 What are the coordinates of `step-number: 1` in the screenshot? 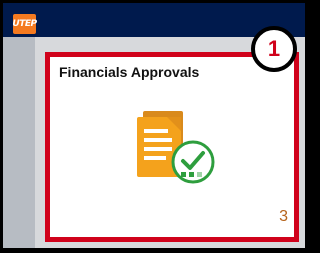 It's located at (274, 48).